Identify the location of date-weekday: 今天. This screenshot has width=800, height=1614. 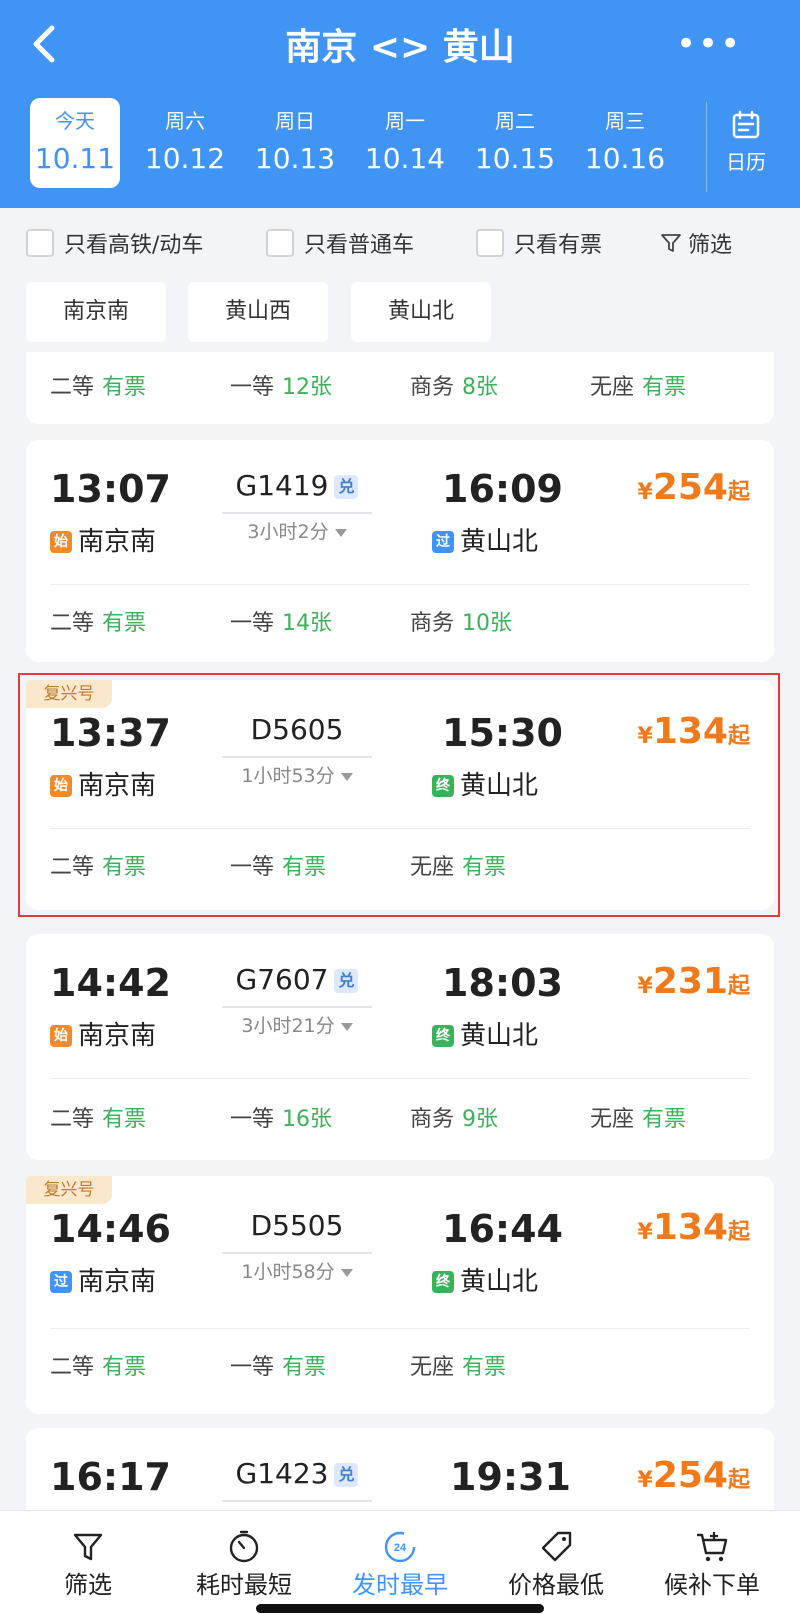
(75, 121).